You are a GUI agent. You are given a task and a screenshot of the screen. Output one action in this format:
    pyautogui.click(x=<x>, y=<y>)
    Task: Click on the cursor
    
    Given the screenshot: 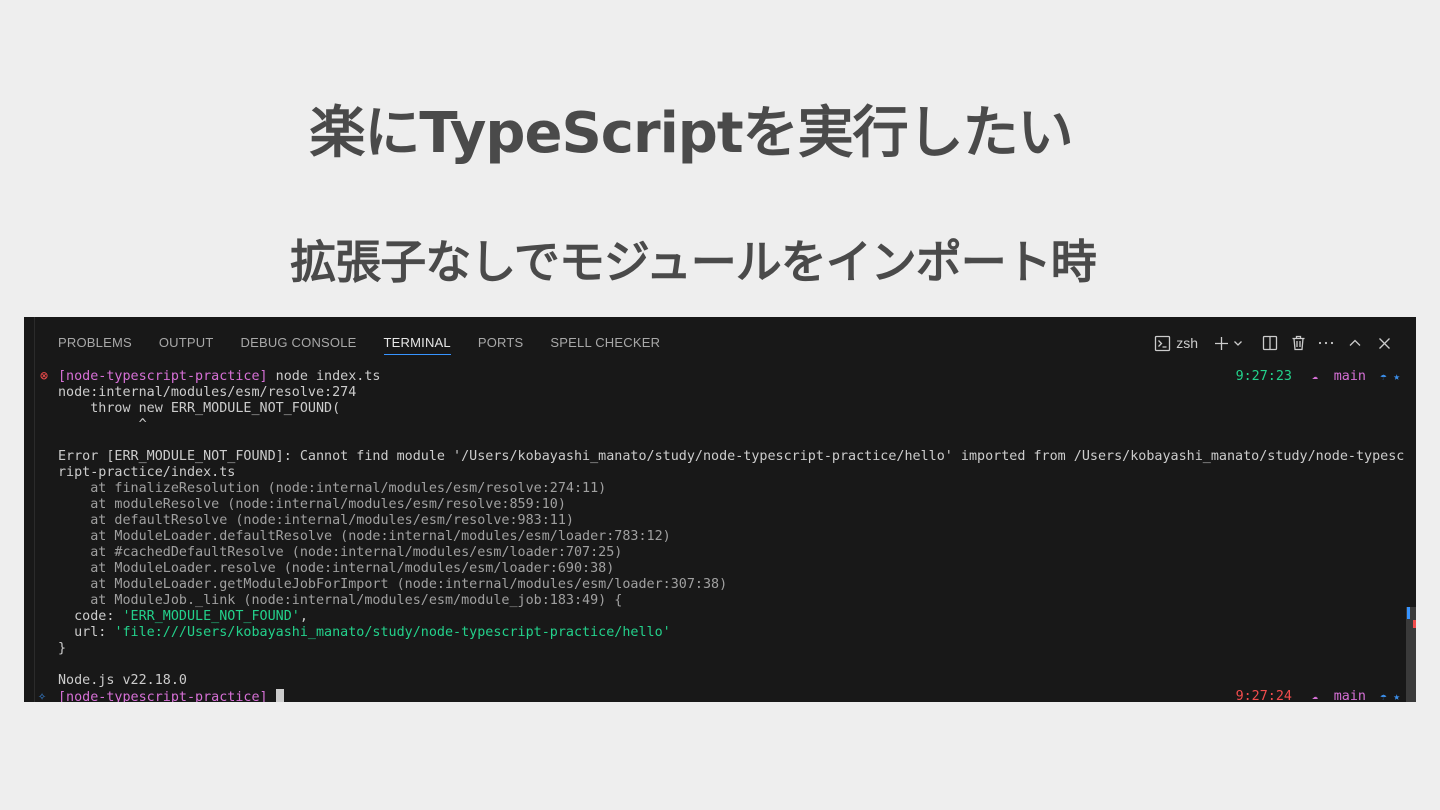 What is the action you would take?
    pyautogui.click(x=279, y=695)
    